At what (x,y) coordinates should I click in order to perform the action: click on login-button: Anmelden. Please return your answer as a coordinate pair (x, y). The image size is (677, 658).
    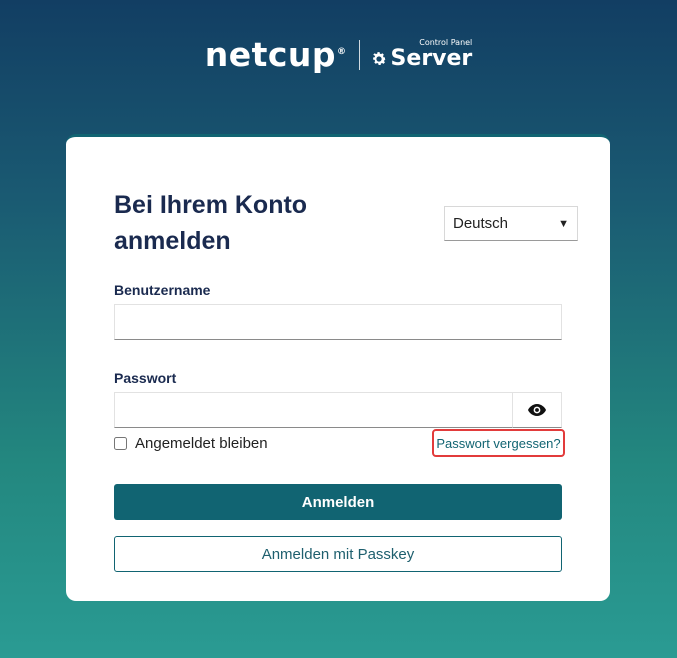
    Looking at the image, I should click on (338, 502).